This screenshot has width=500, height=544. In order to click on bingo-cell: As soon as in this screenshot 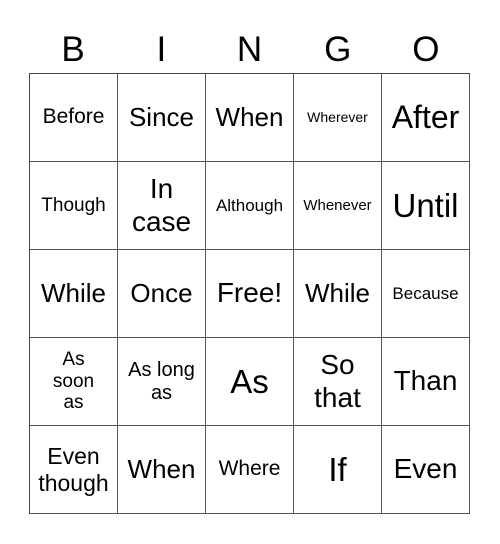, I will do `click(74, 382)`.